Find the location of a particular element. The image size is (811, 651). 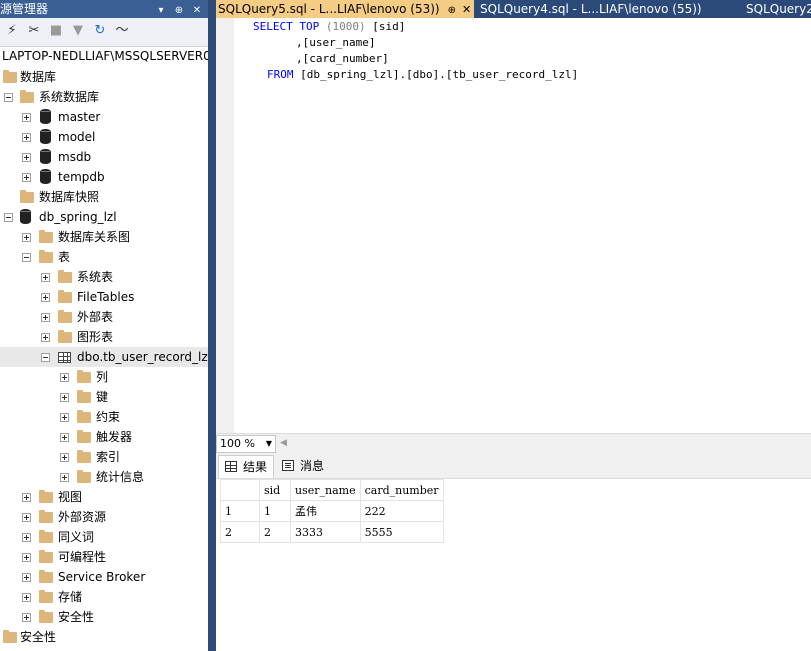

connect-icon: ⚡ is located at coordinates (12, 31).